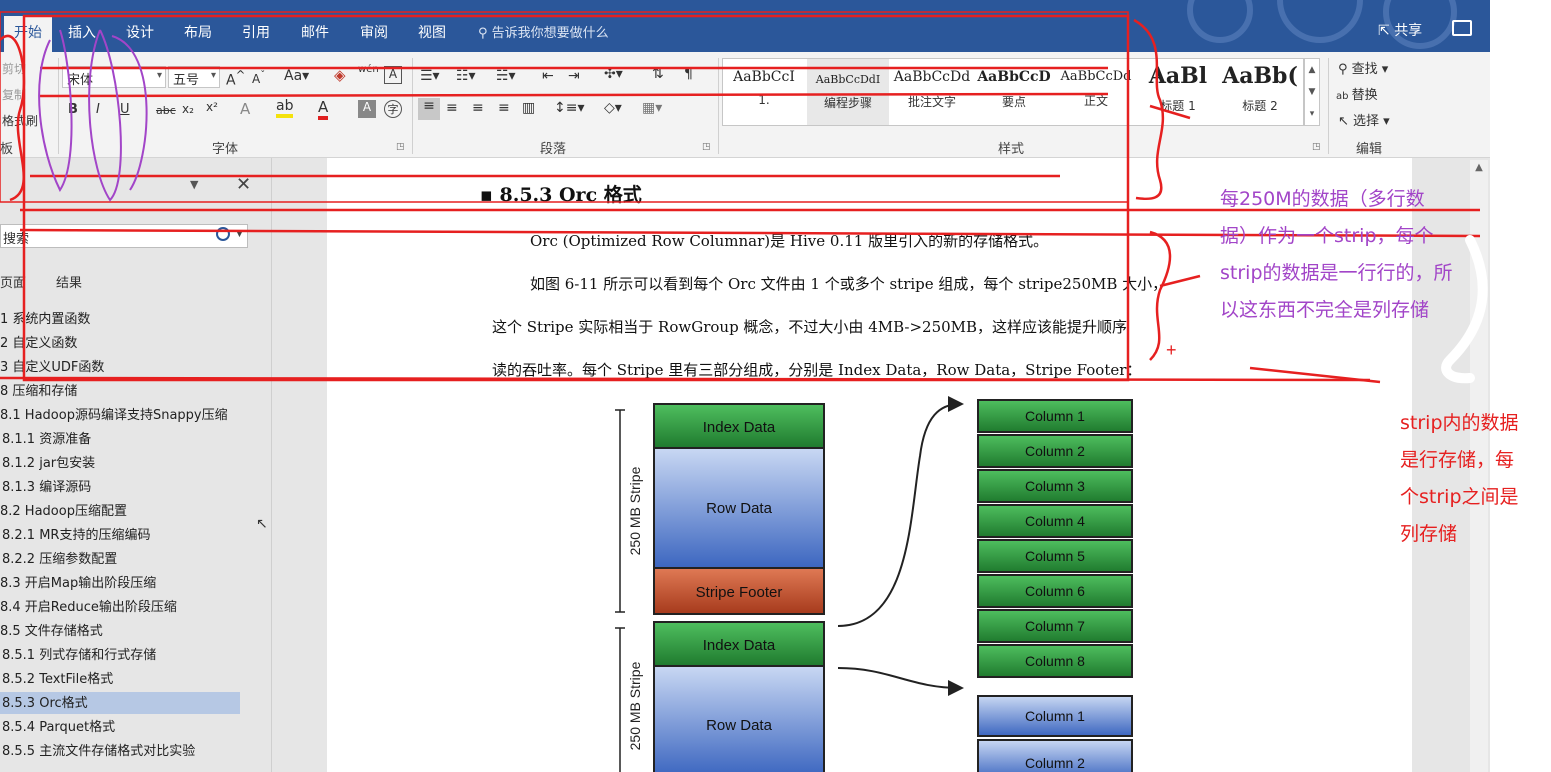 Image resolution: width=1551 pixels, height=772 pixels. What do you see at coordinates (1400, 30) in the screenshot?
I see `share-button: ⇱ 共享` at bounding box center [1400, 30].